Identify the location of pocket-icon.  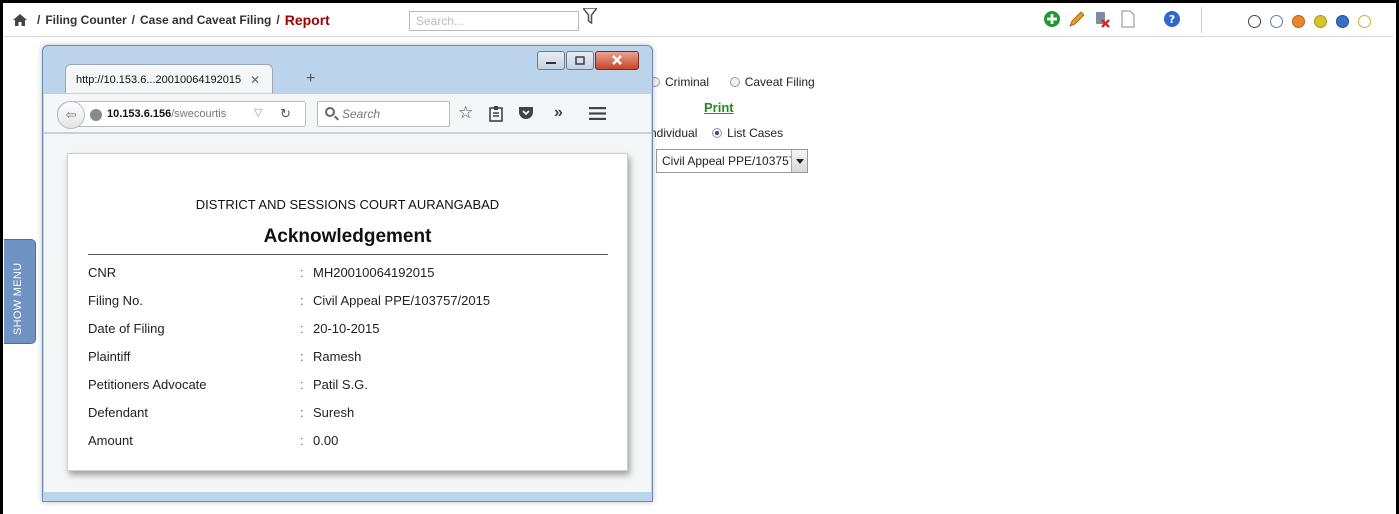
(526, 113).